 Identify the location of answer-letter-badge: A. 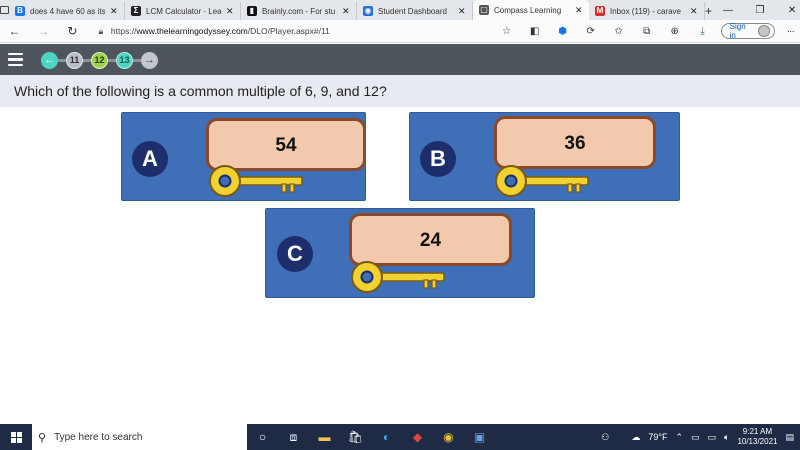
(150, 159).